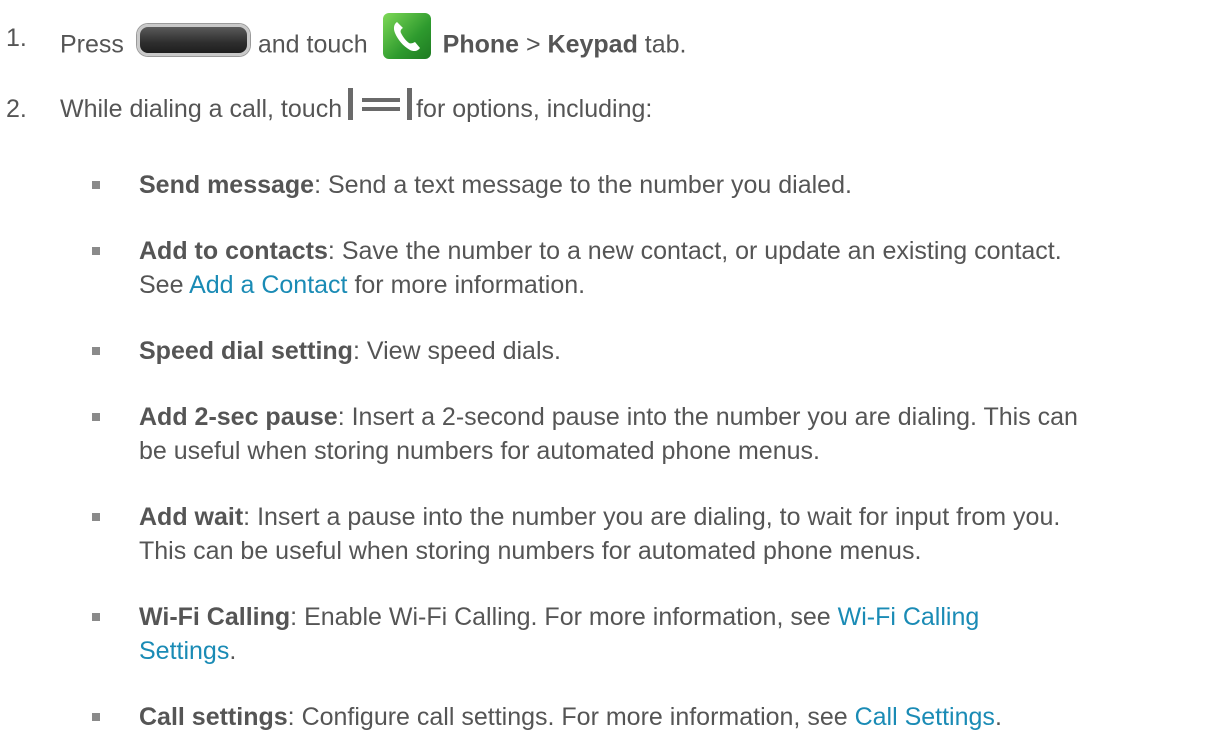  What do you see at coordinates (184, 651) in the screenshot?
I see `wifi-calling-settings-link: Settings` at bounding box center [184, 651].